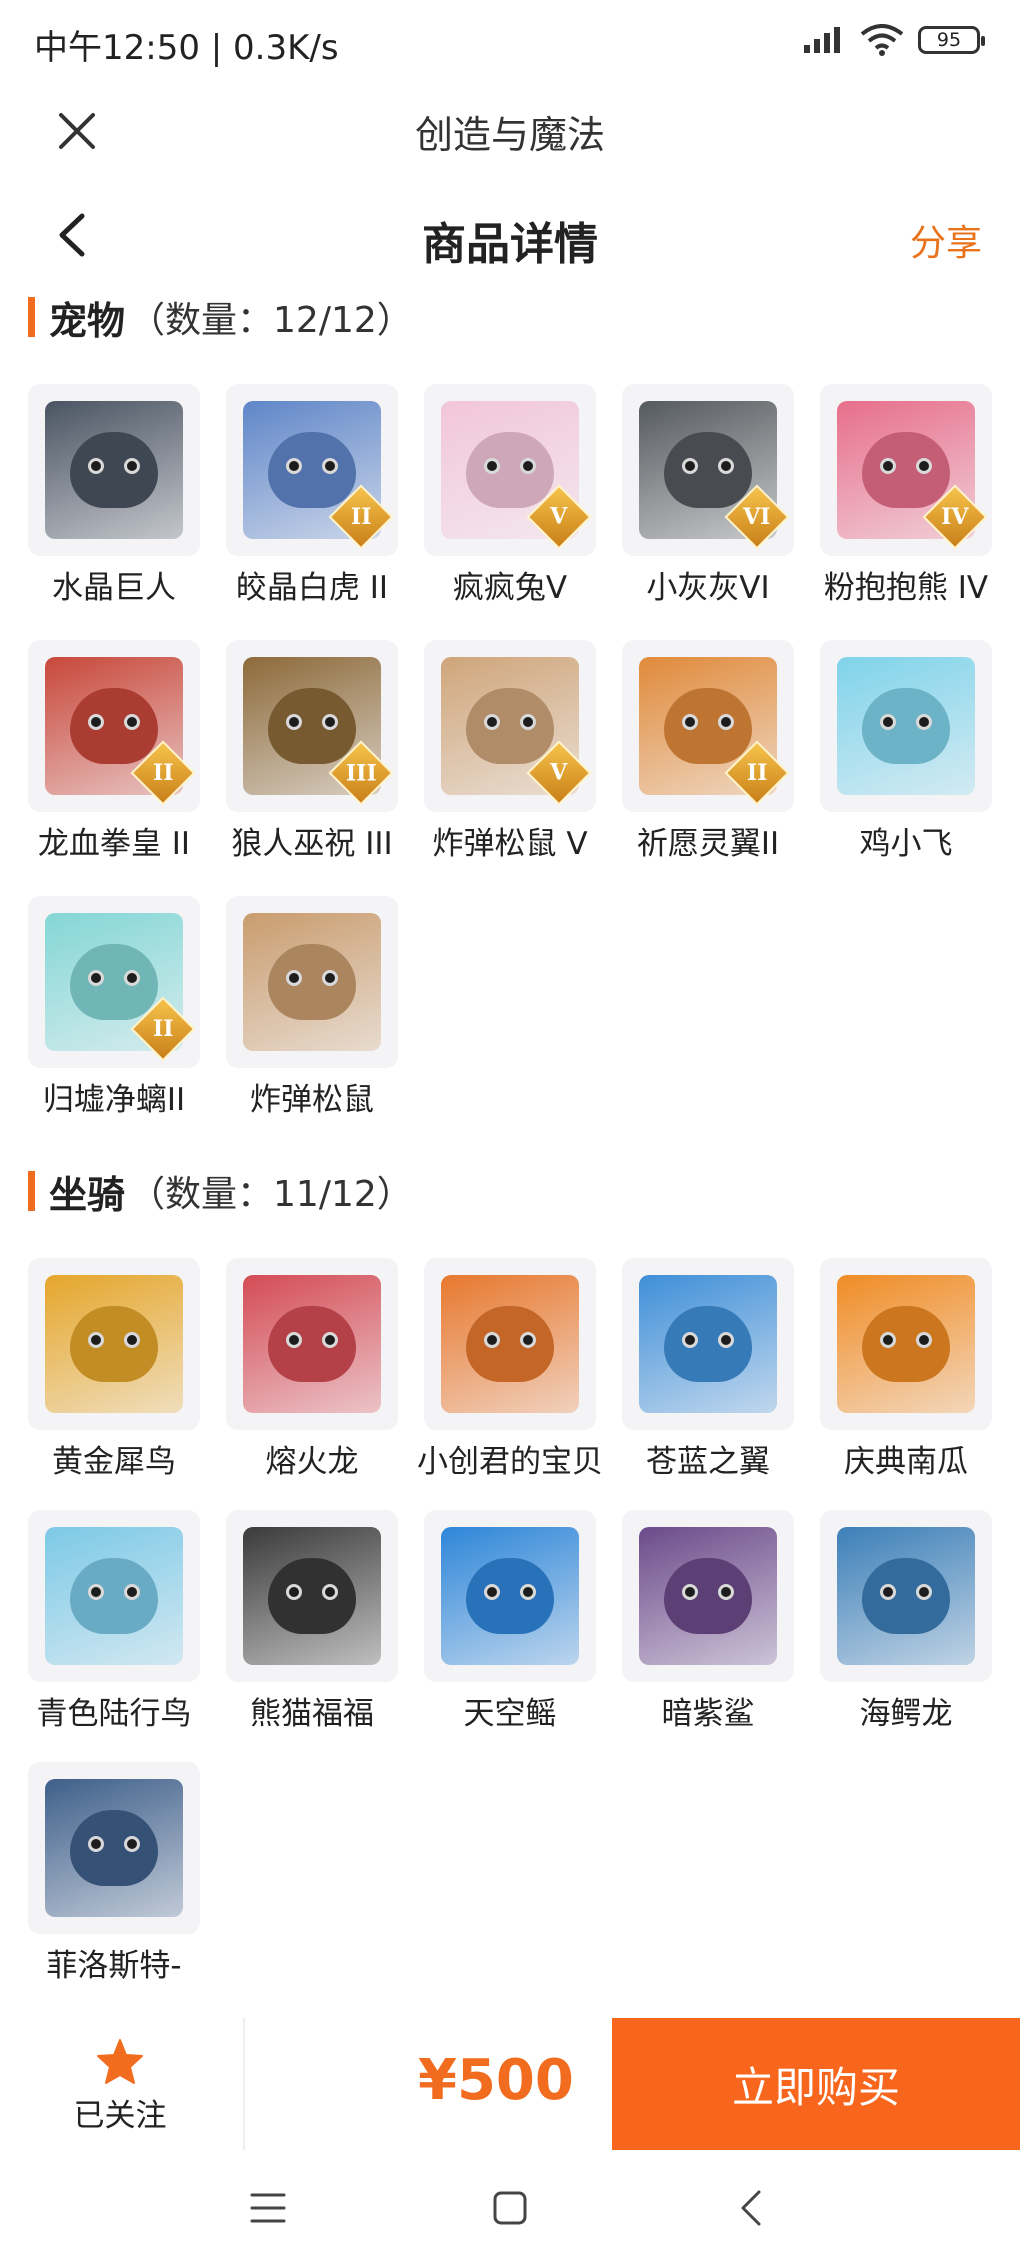  Describe the element at coordinates (87, 320) in the screenshot. I see `section-name: 宠物` at that location.